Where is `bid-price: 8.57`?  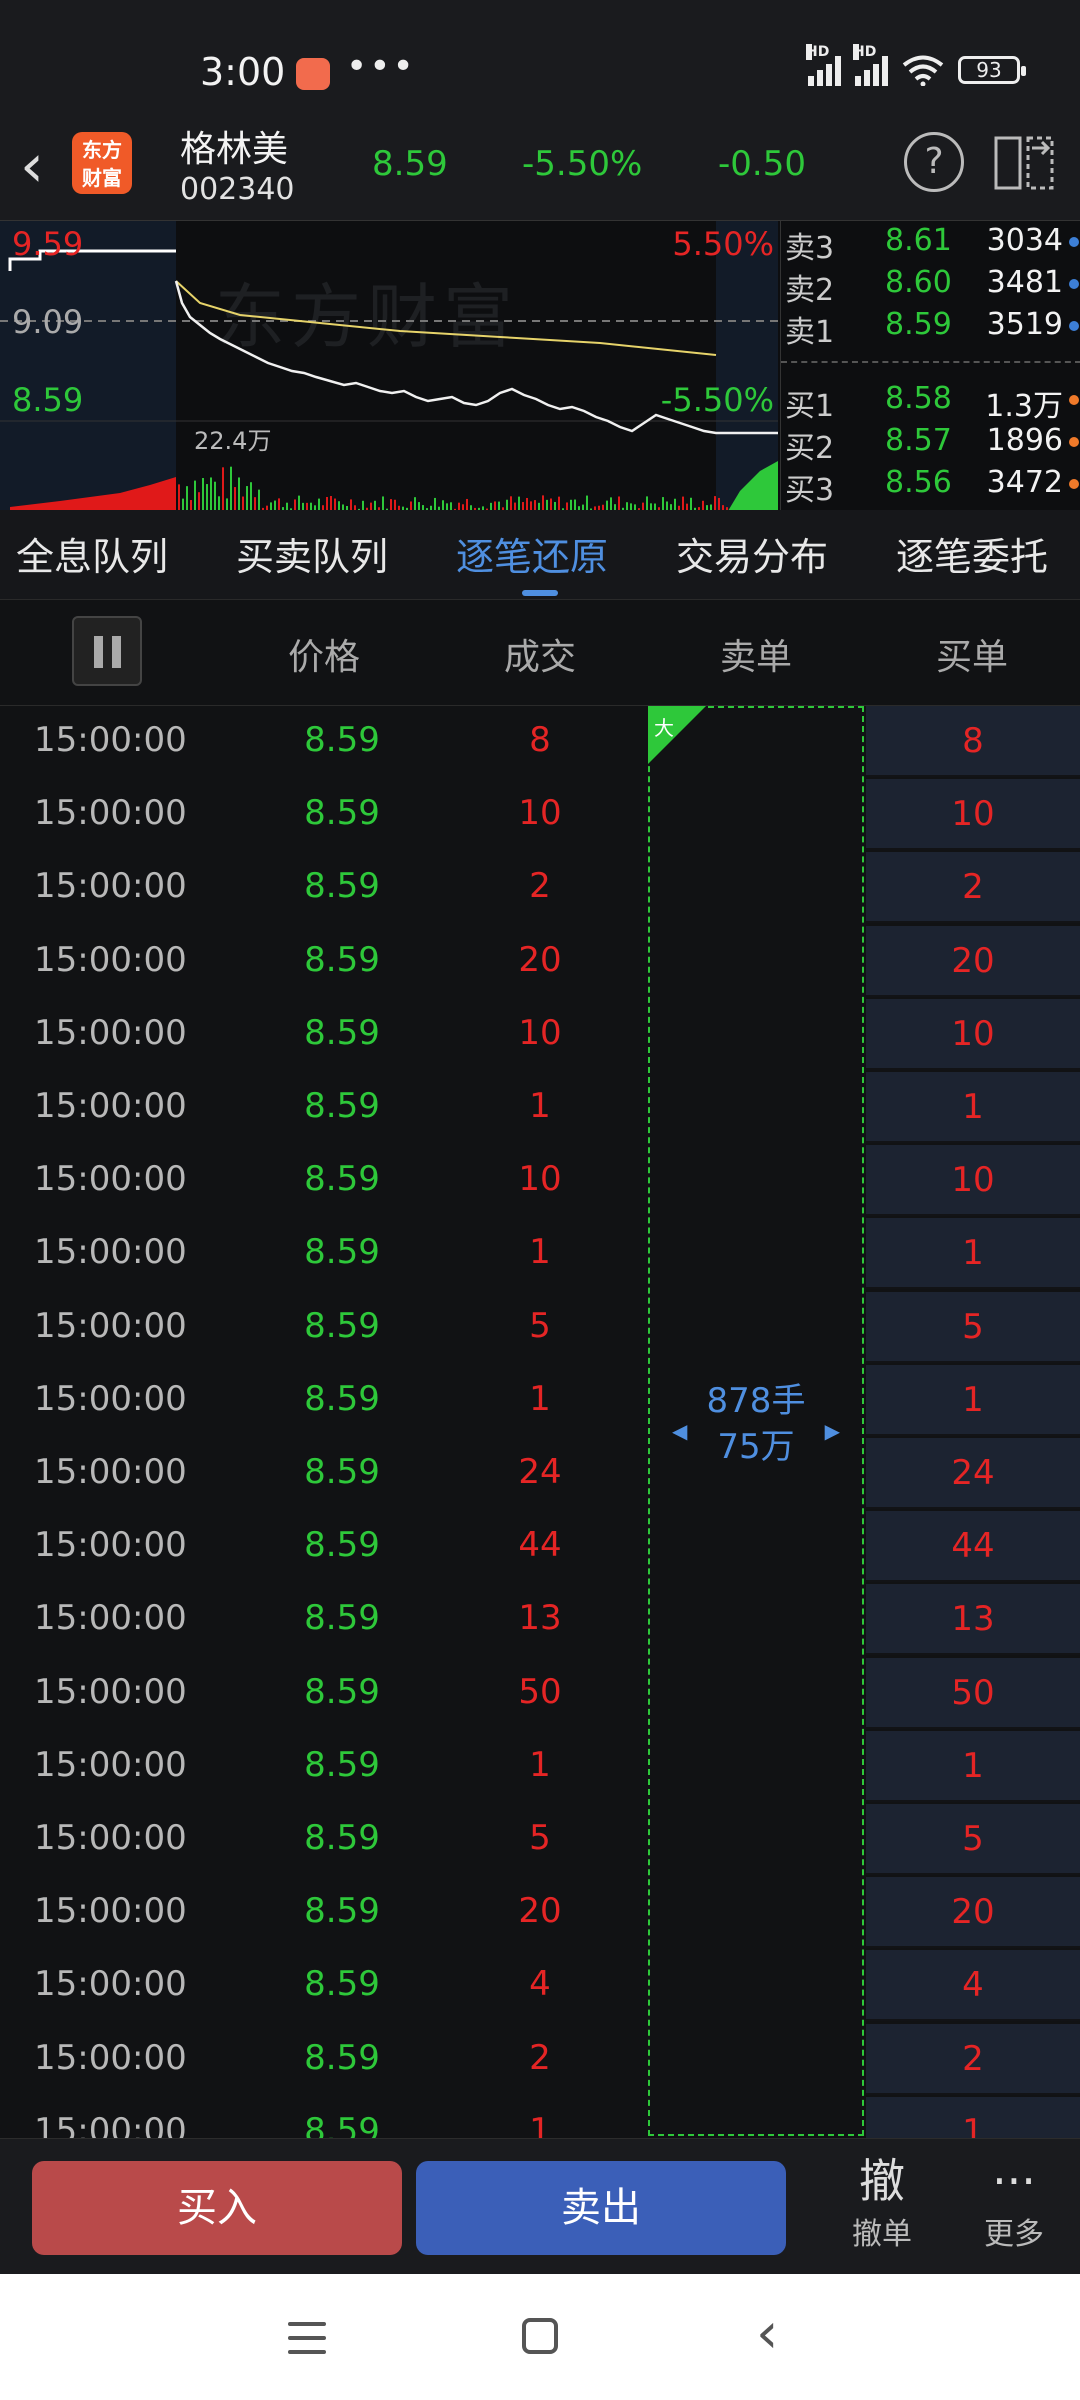
bid-price: 8.57 is located at coordinates (918, 440).